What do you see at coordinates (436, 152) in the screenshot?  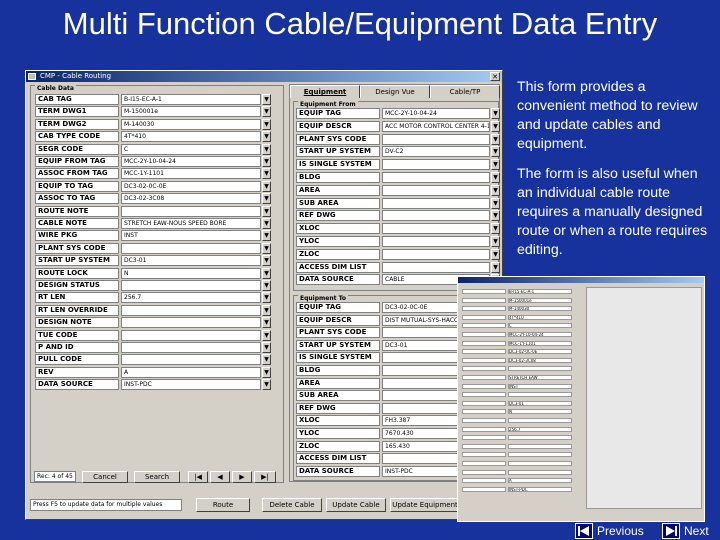 I see `field-value: DV-C2` at bounding box center [436, 152].